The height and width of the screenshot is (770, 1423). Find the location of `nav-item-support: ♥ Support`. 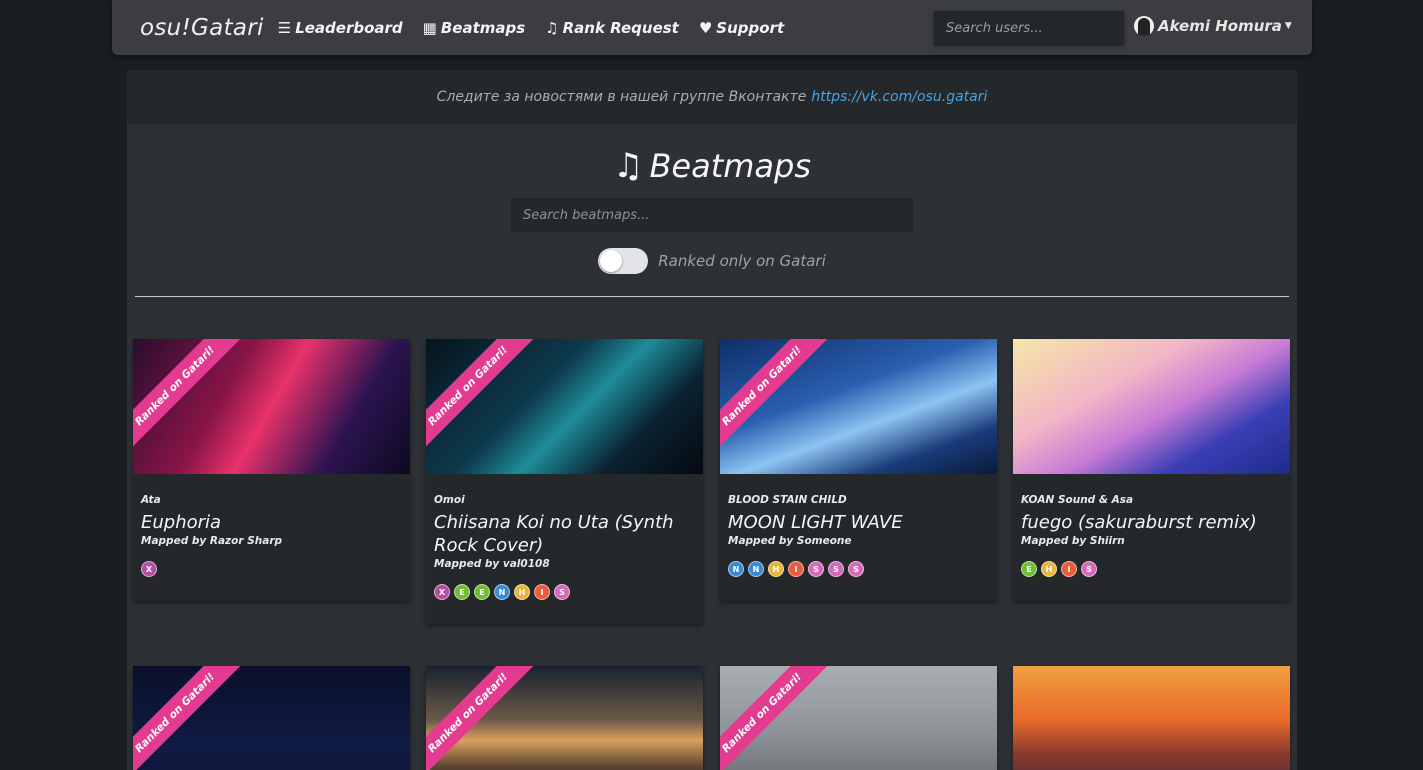

nav-item-support: ♥ Support is located at coordinates (741, 28).